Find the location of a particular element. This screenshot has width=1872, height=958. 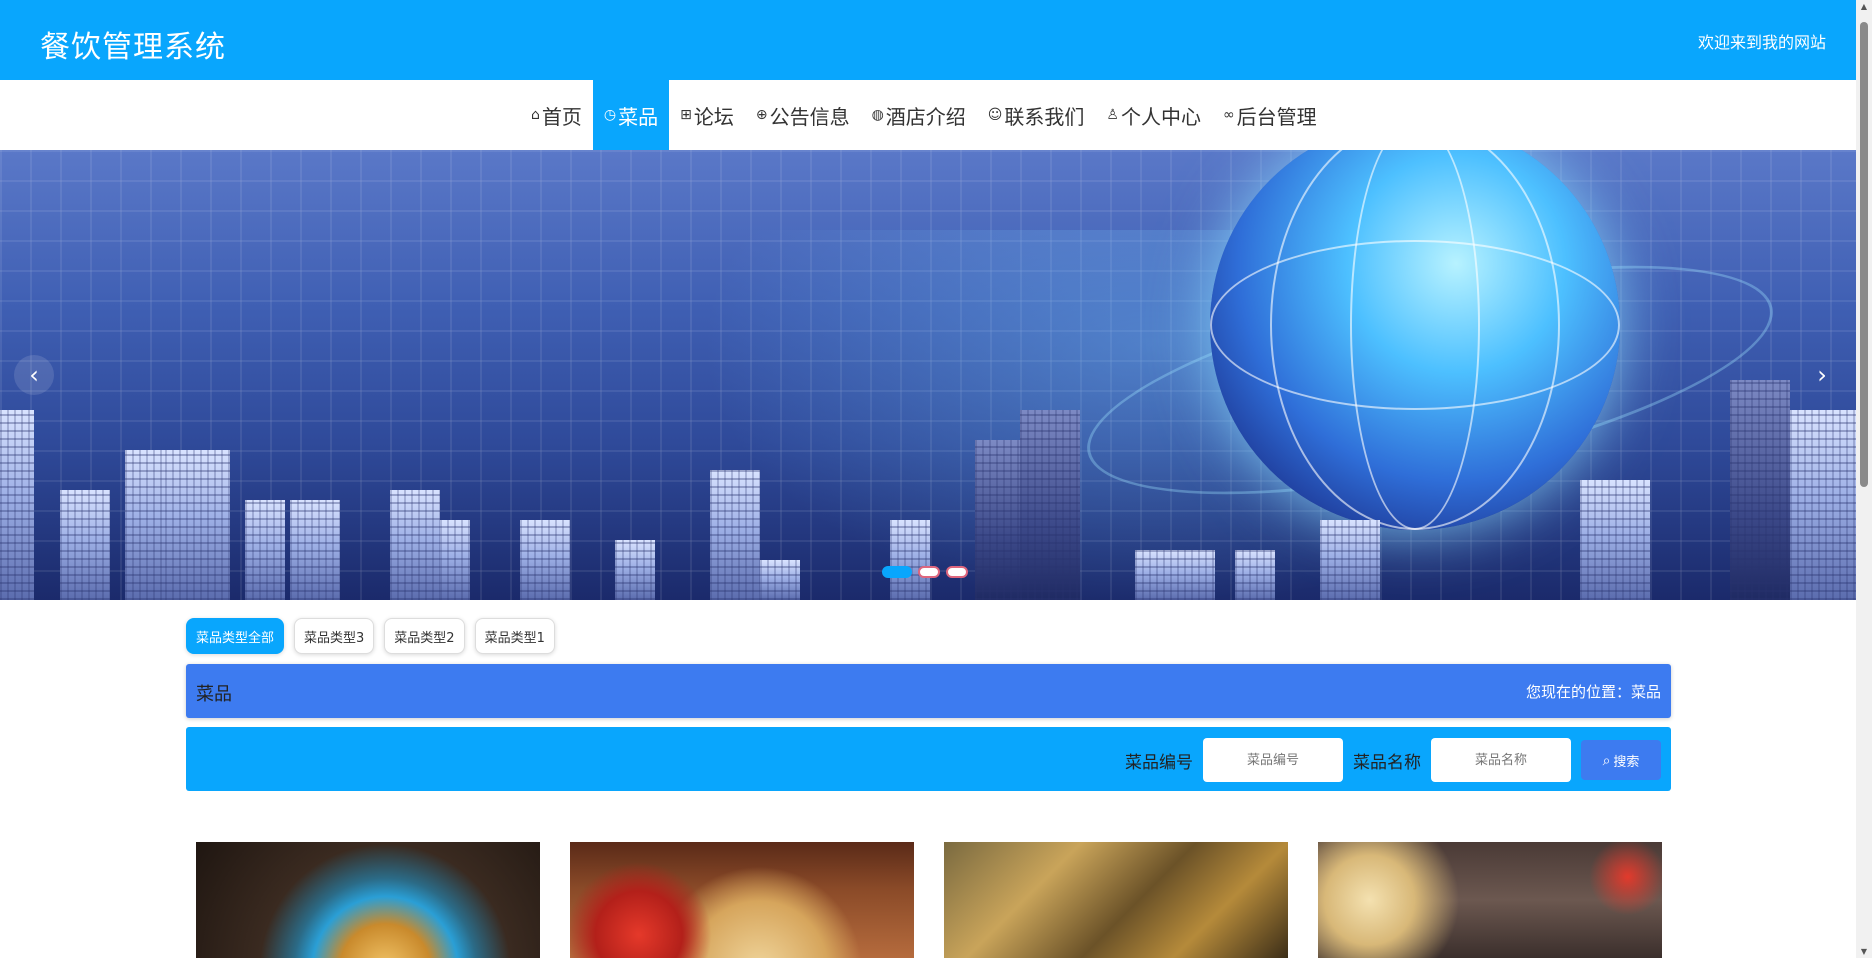

tab-type-2: 菜品类型2 is located at coordinates (424, 636).